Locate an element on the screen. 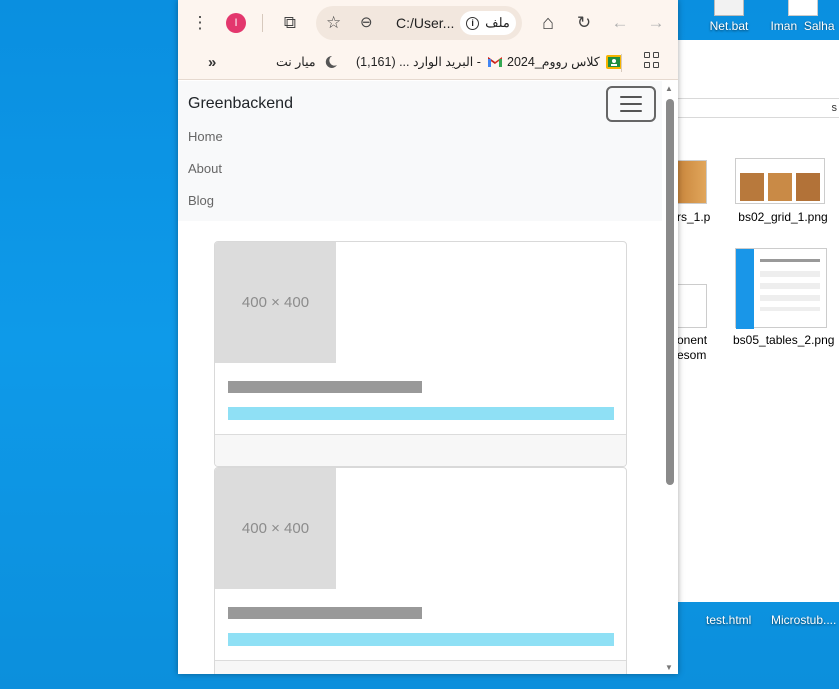 This screenshot has width=839, height=689. nav-link-about: About is located at coordinates (205, 168).